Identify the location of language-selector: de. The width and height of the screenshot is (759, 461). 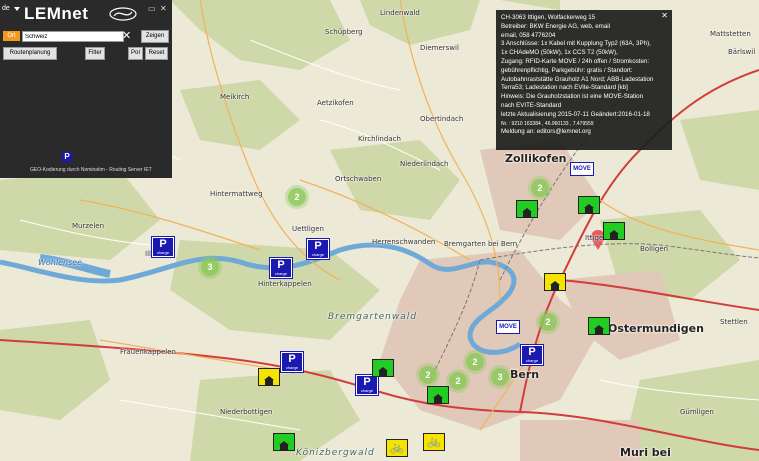
(6, 8).